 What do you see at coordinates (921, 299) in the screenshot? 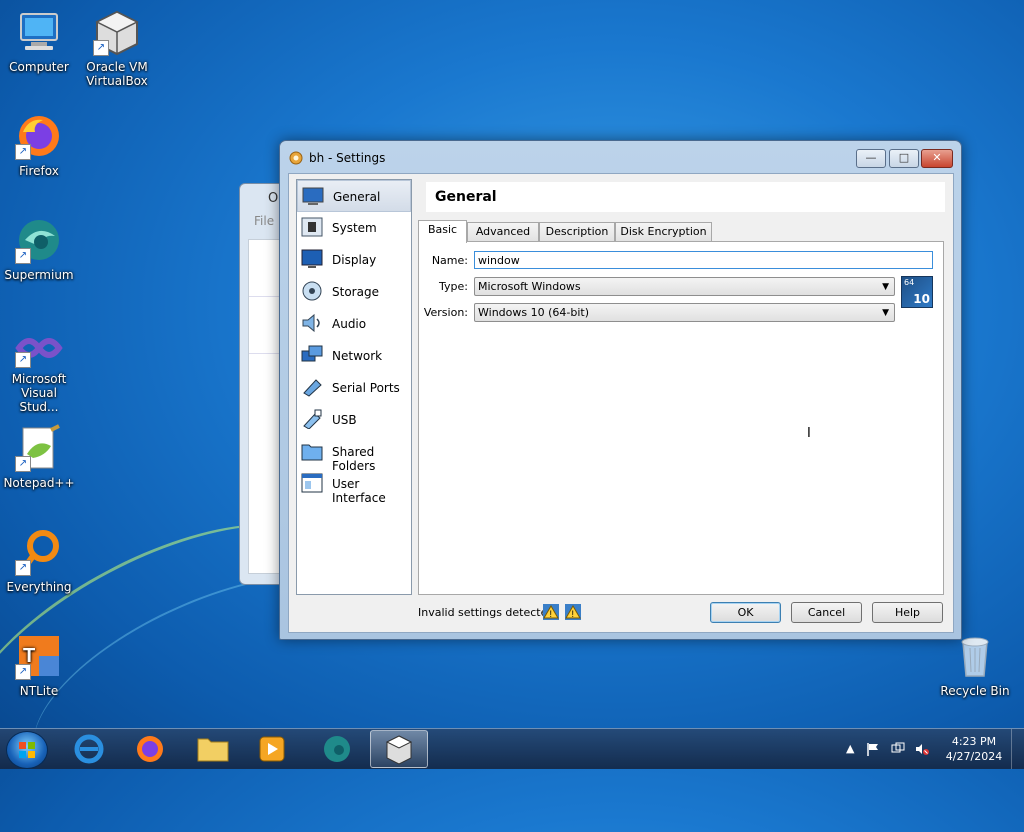
I see `os-badge-10: 10` at bounding box center [921, 299].